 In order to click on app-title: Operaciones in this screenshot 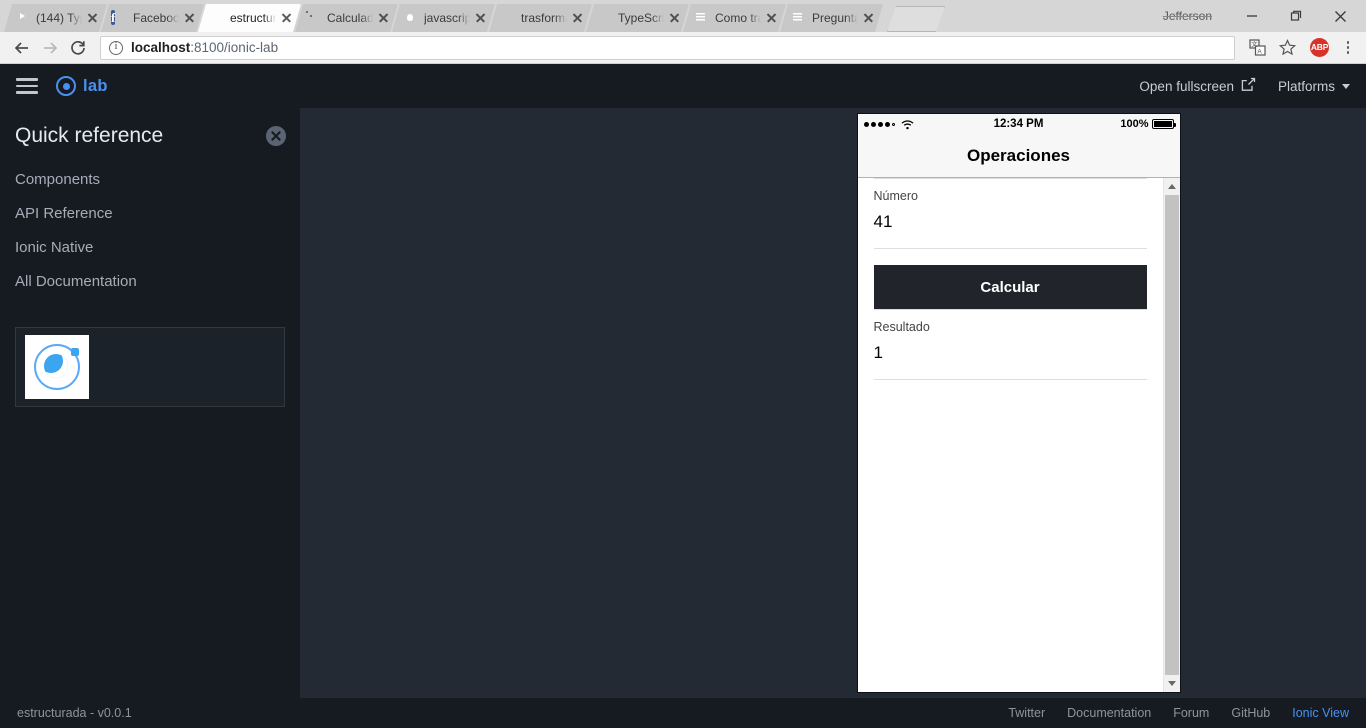, I will do `click(1018, 155)`.